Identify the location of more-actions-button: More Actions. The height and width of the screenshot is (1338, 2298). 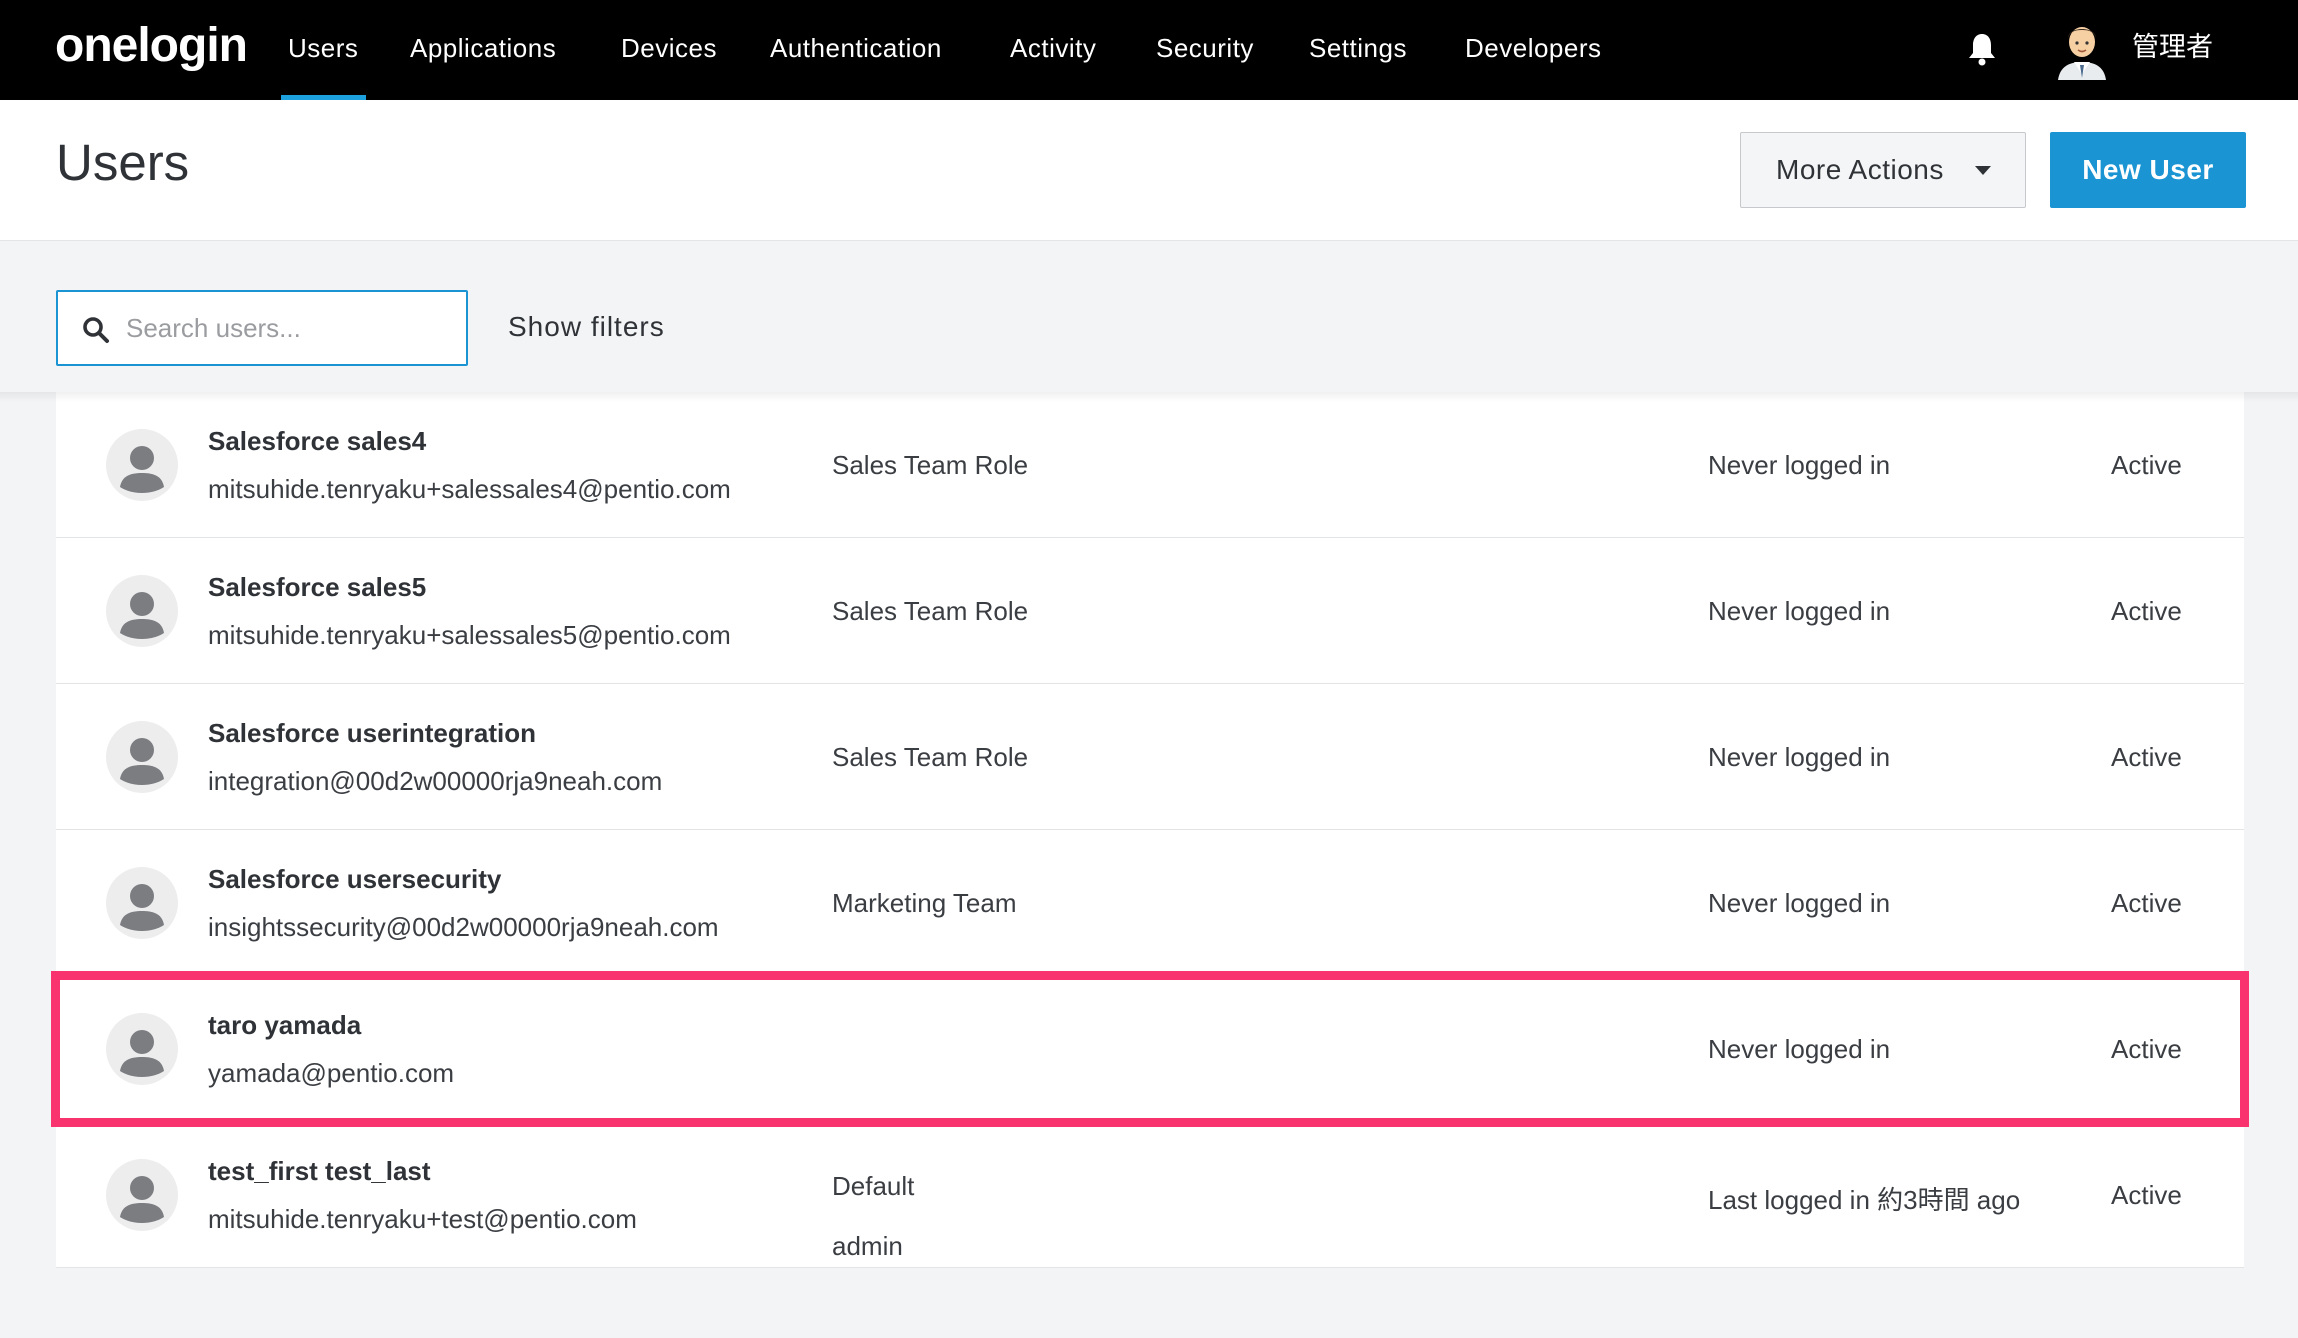
(1883, 170).